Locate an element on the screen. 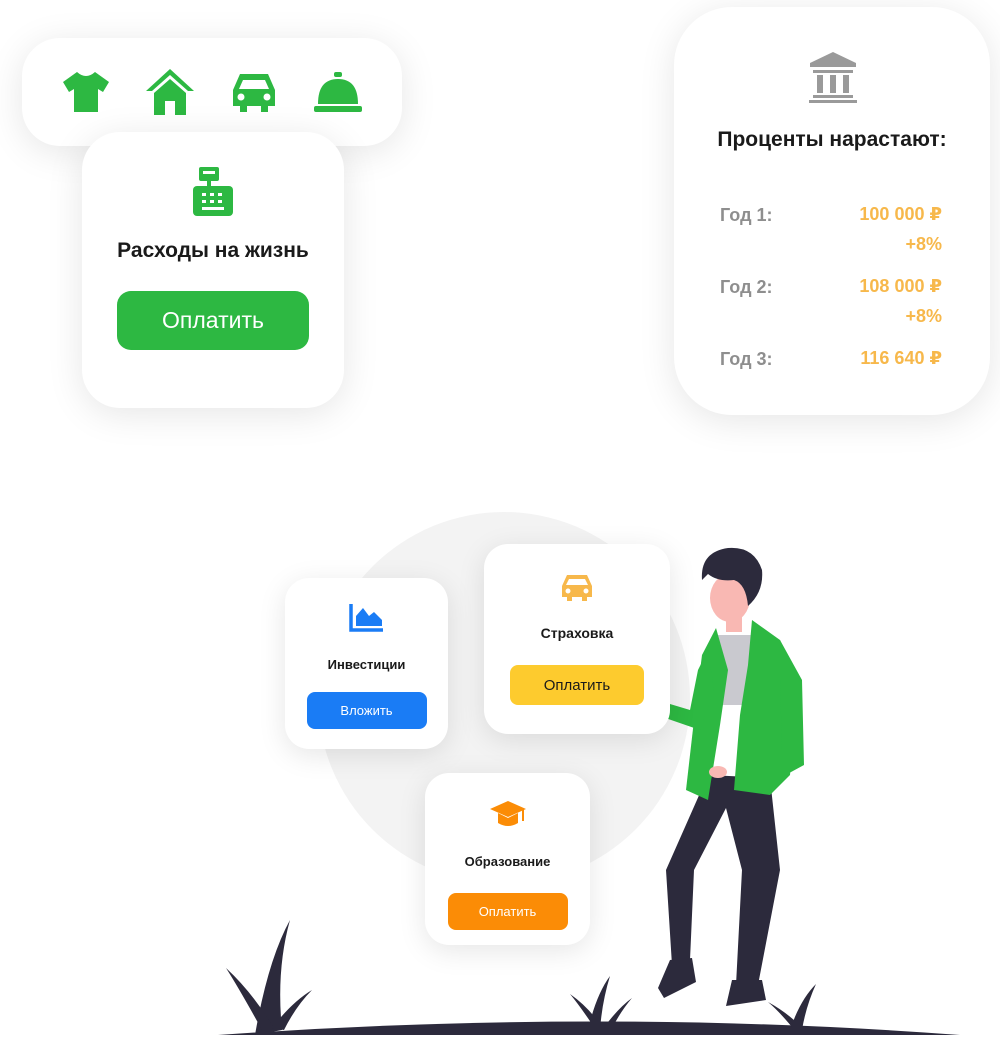  year-1-label: Год 1: is located at coordinates (746, 215).